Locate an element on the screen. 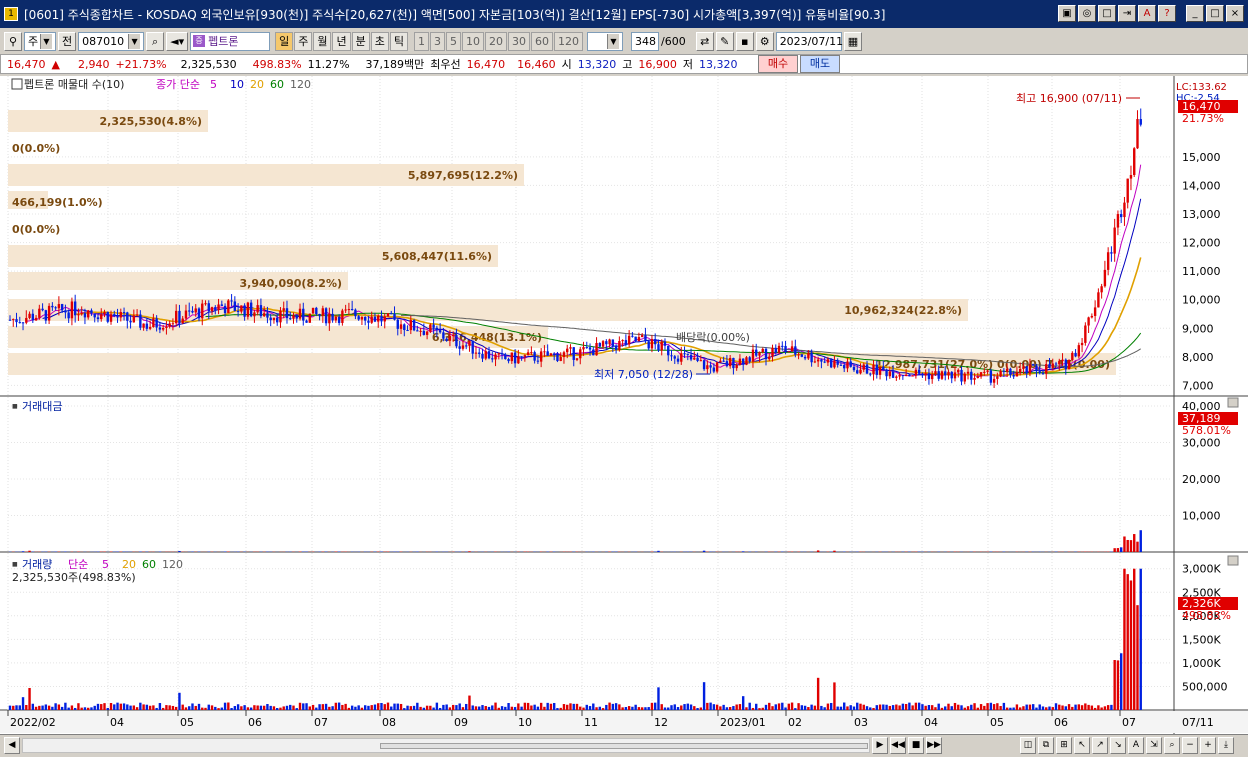 The height and width of the screenshot is (757, 1248). save-icon: ▪ is located at coordinates (744, 41).